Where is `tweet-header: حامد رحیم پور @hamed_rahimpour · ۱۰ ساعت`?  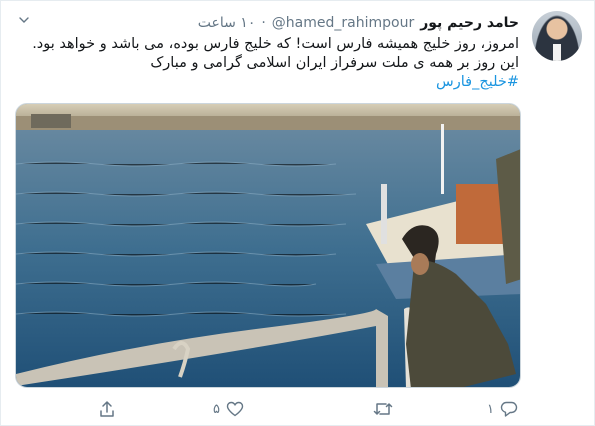 tweet-header: حامد رحیم پور @hamed_rahimpour · ۱۰ ساعت is located at coordinates (358, 23).